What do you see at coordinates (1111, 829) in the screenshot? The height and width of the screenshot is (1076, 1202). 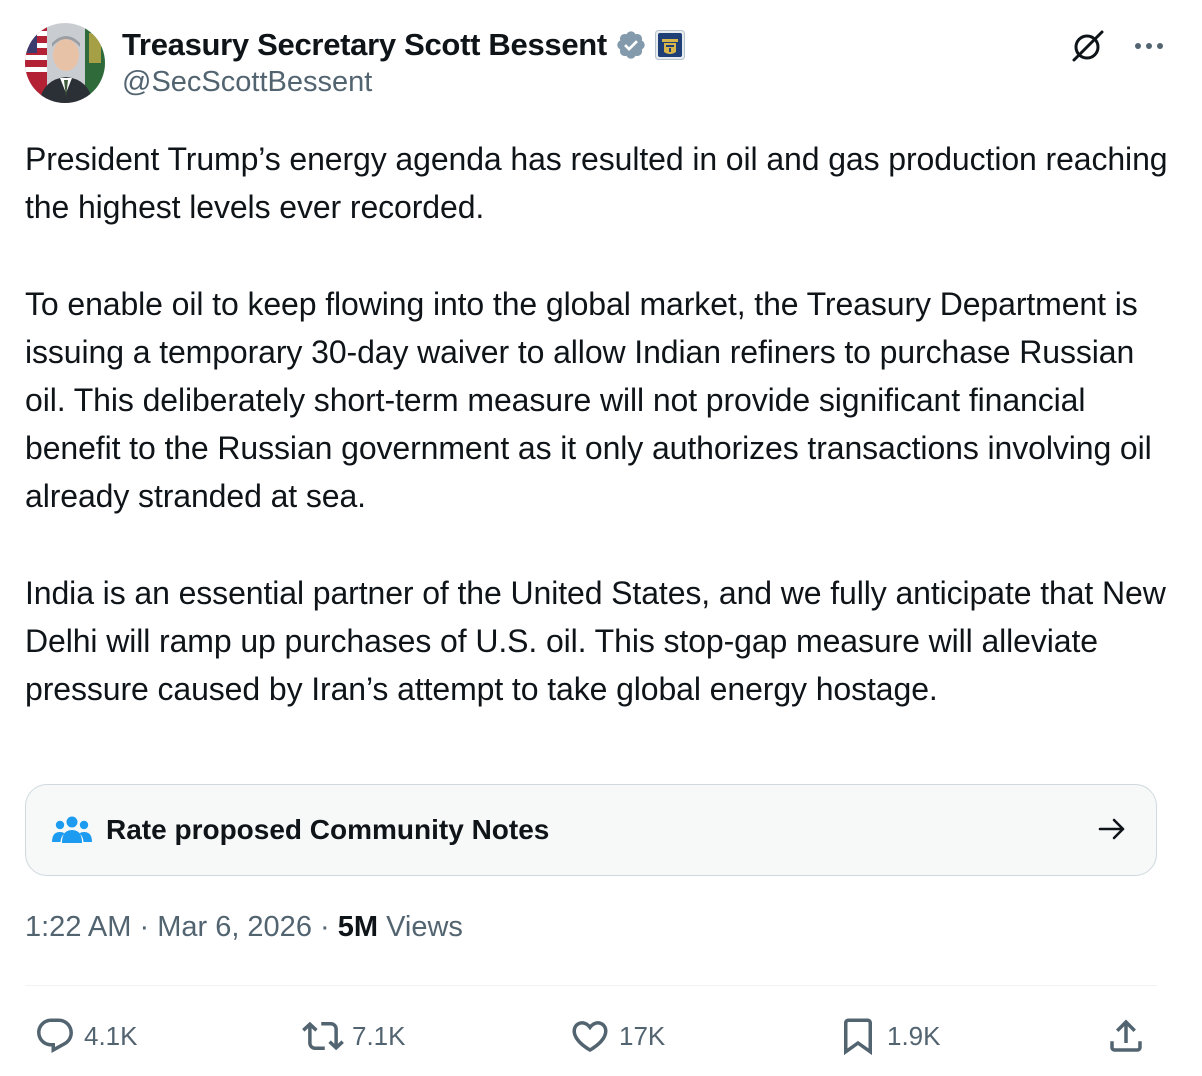 I see `arrow-right-icon` at bounding box center [1111, 829].